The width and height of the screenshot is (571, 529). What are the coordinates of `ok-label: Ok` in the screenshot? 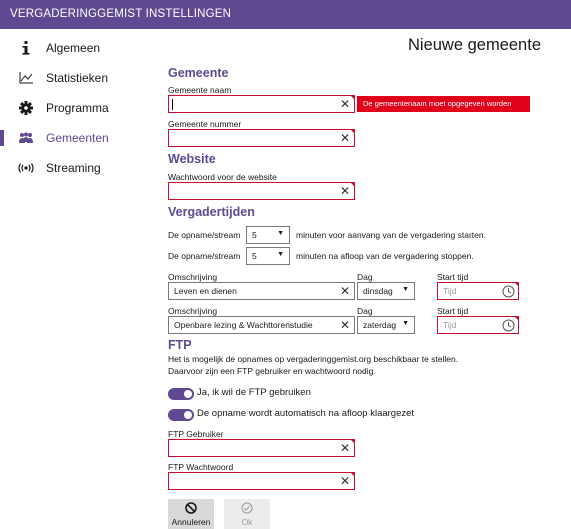 It's located at (247, 522).